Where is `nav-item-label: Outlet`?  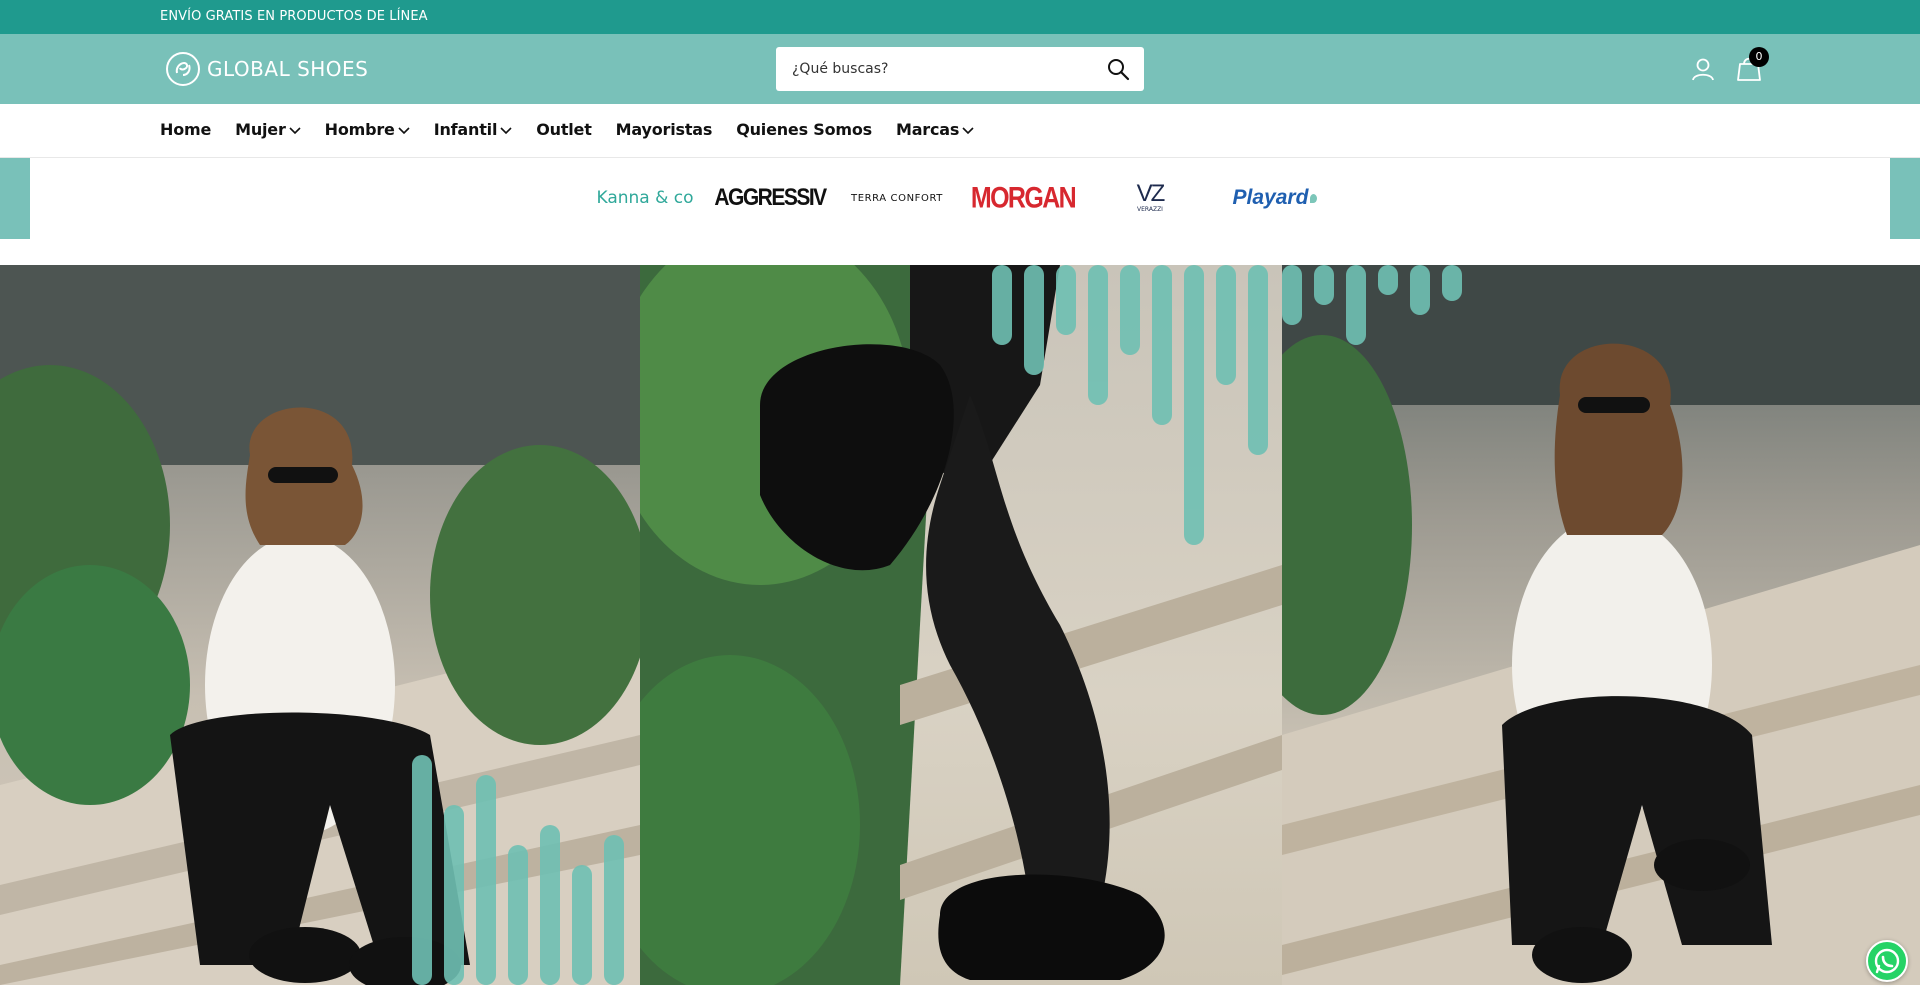
nav-item-label: Outlet is located at coordinates (564, 129).